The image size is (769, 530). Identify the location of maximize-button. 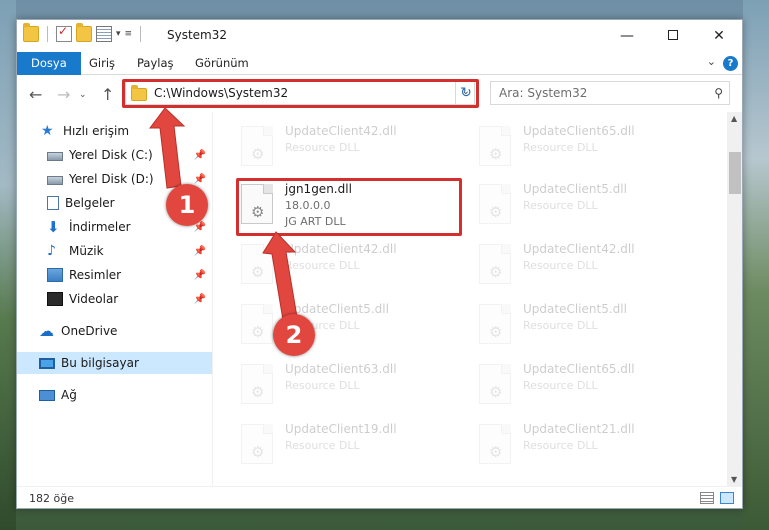
(673, 36).